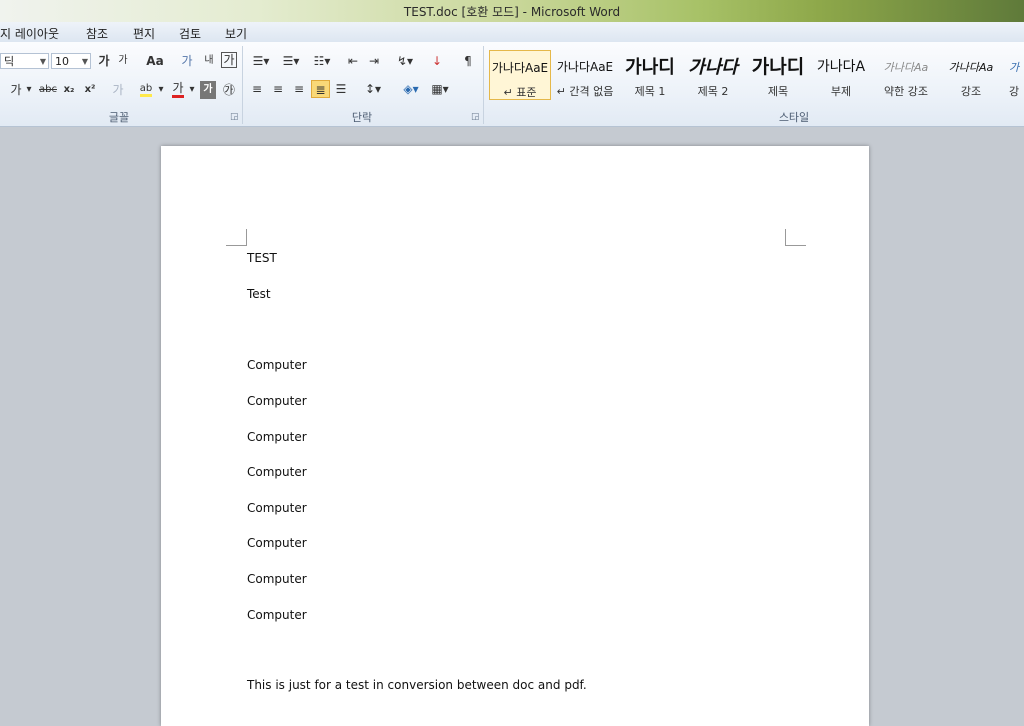 This screenshot has width=1024, height=726. I want to click on numbered-list-button: ☰▾, so click(291, 61).